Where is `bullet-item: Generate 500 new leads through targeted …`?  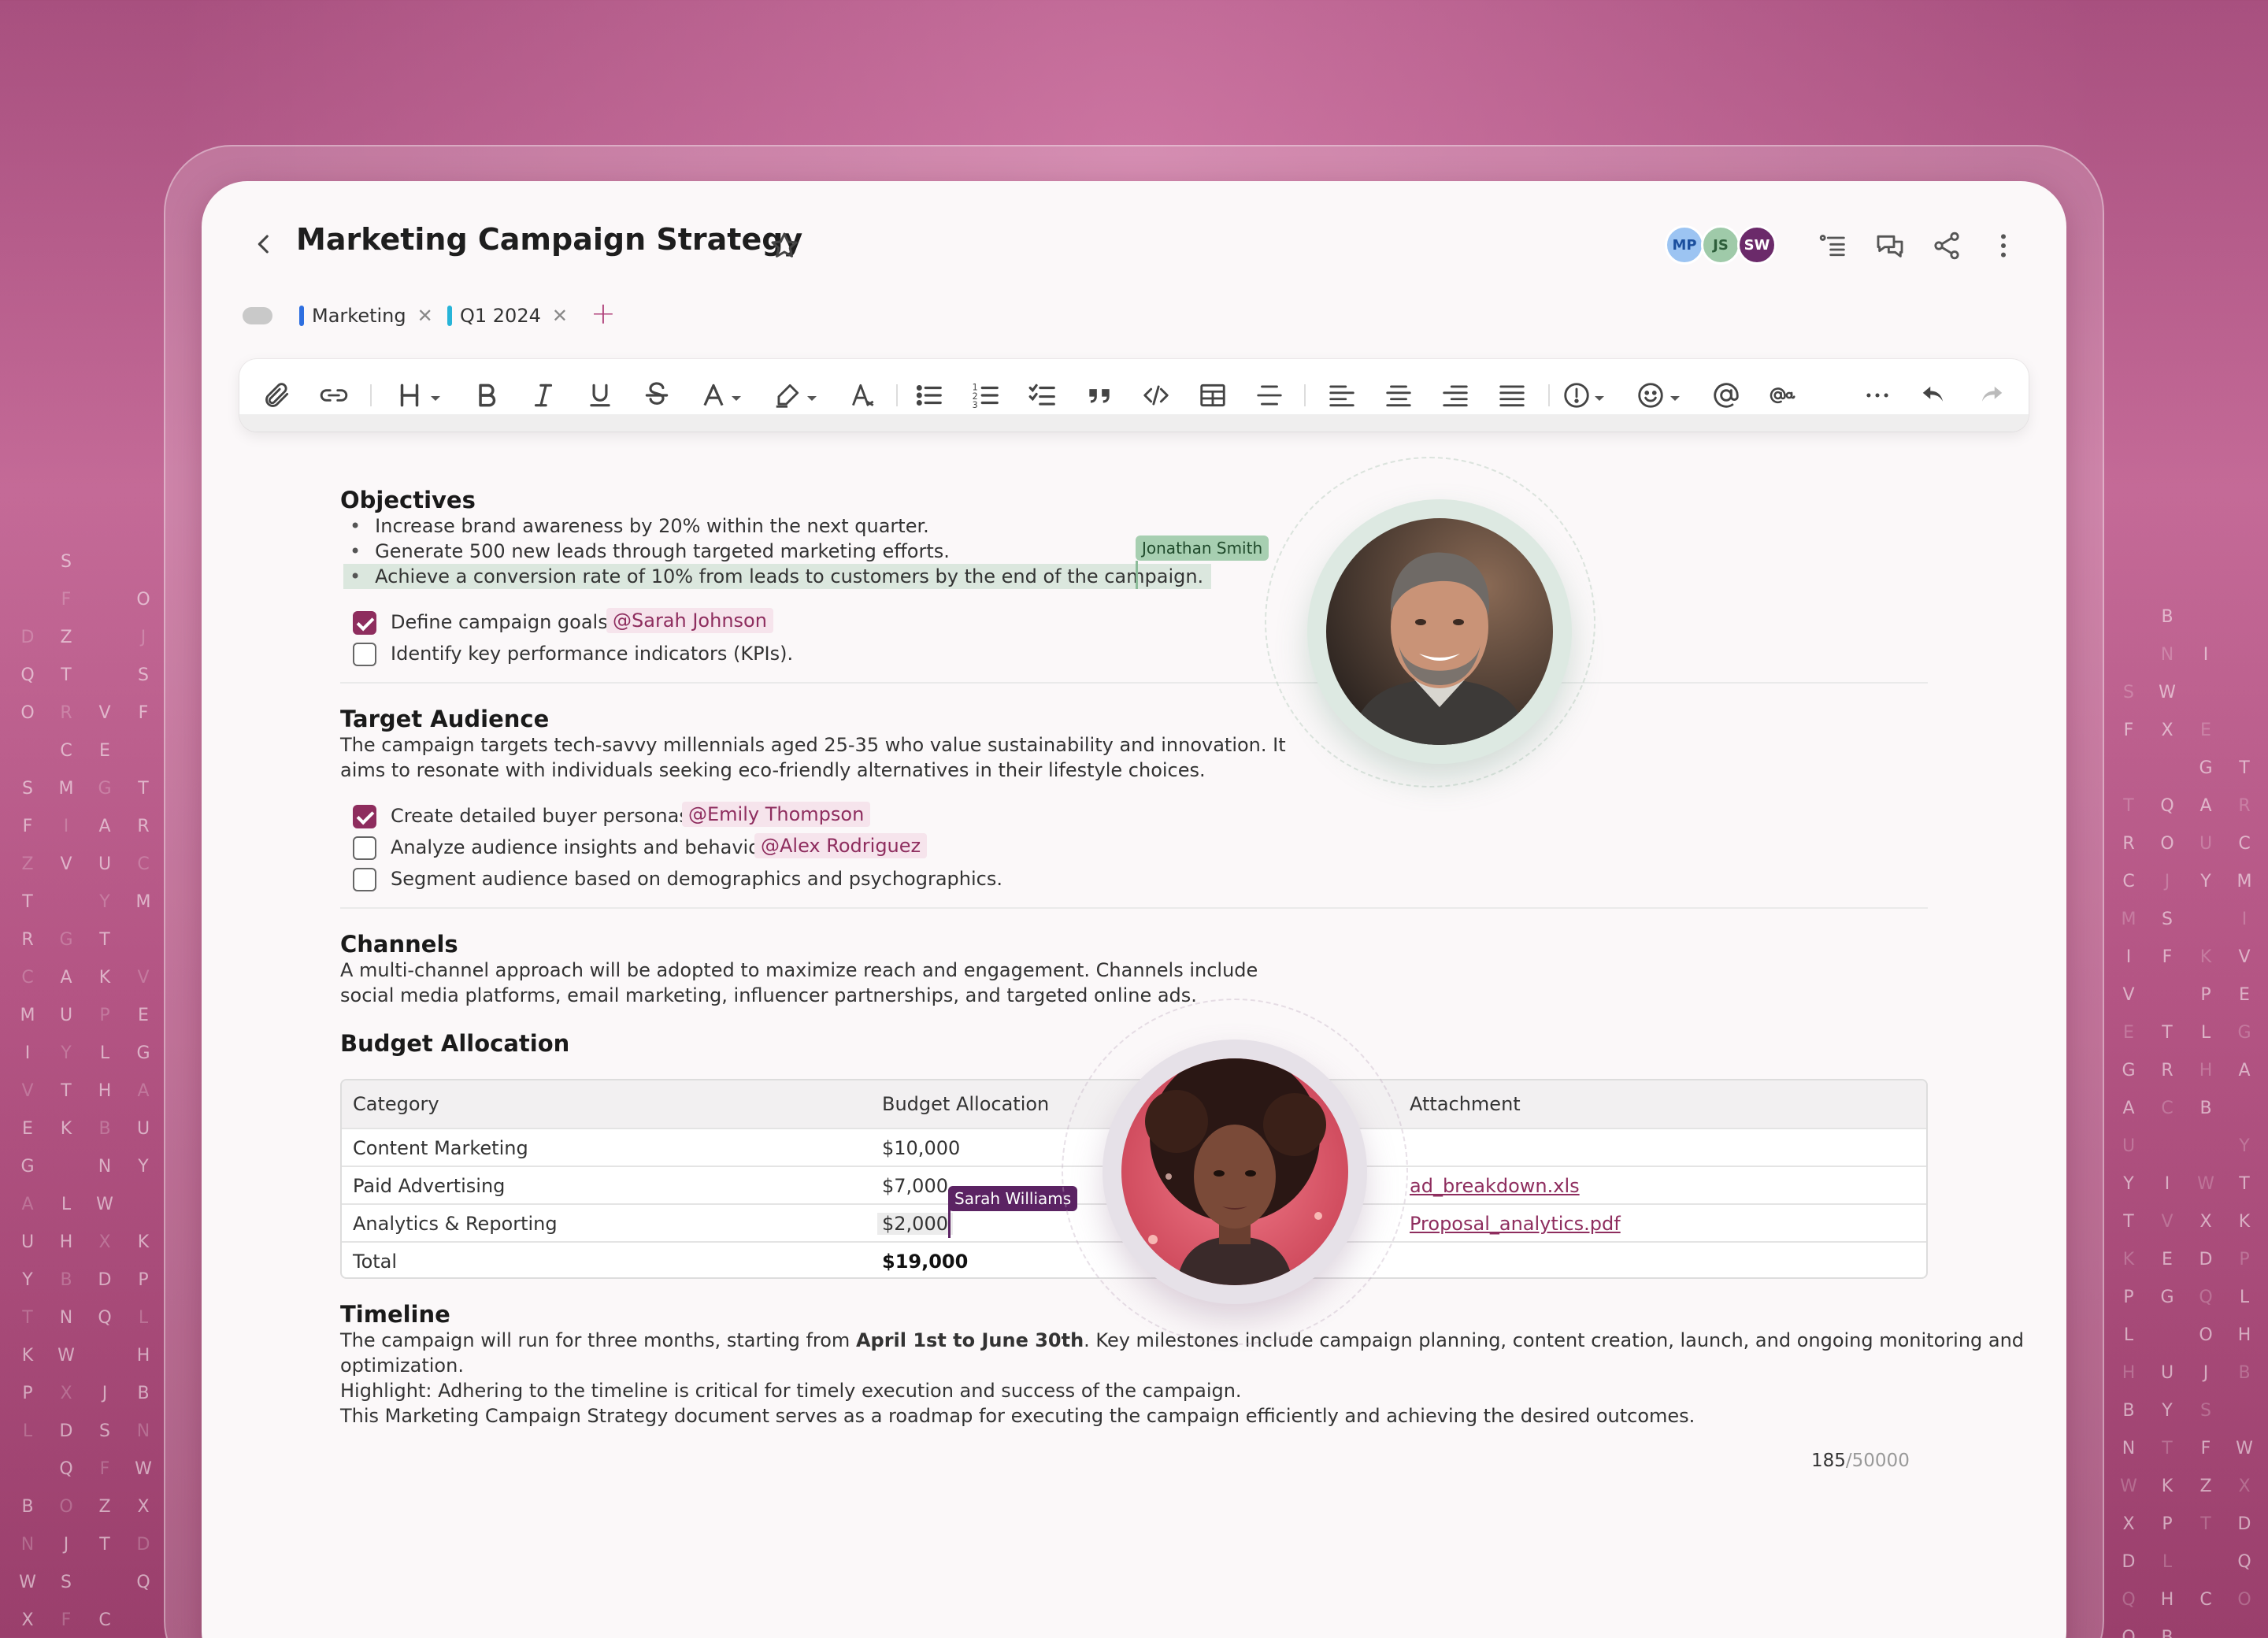
bullet-item: Generate 500 new leads through targeted … is located at coordinates (650, 551).